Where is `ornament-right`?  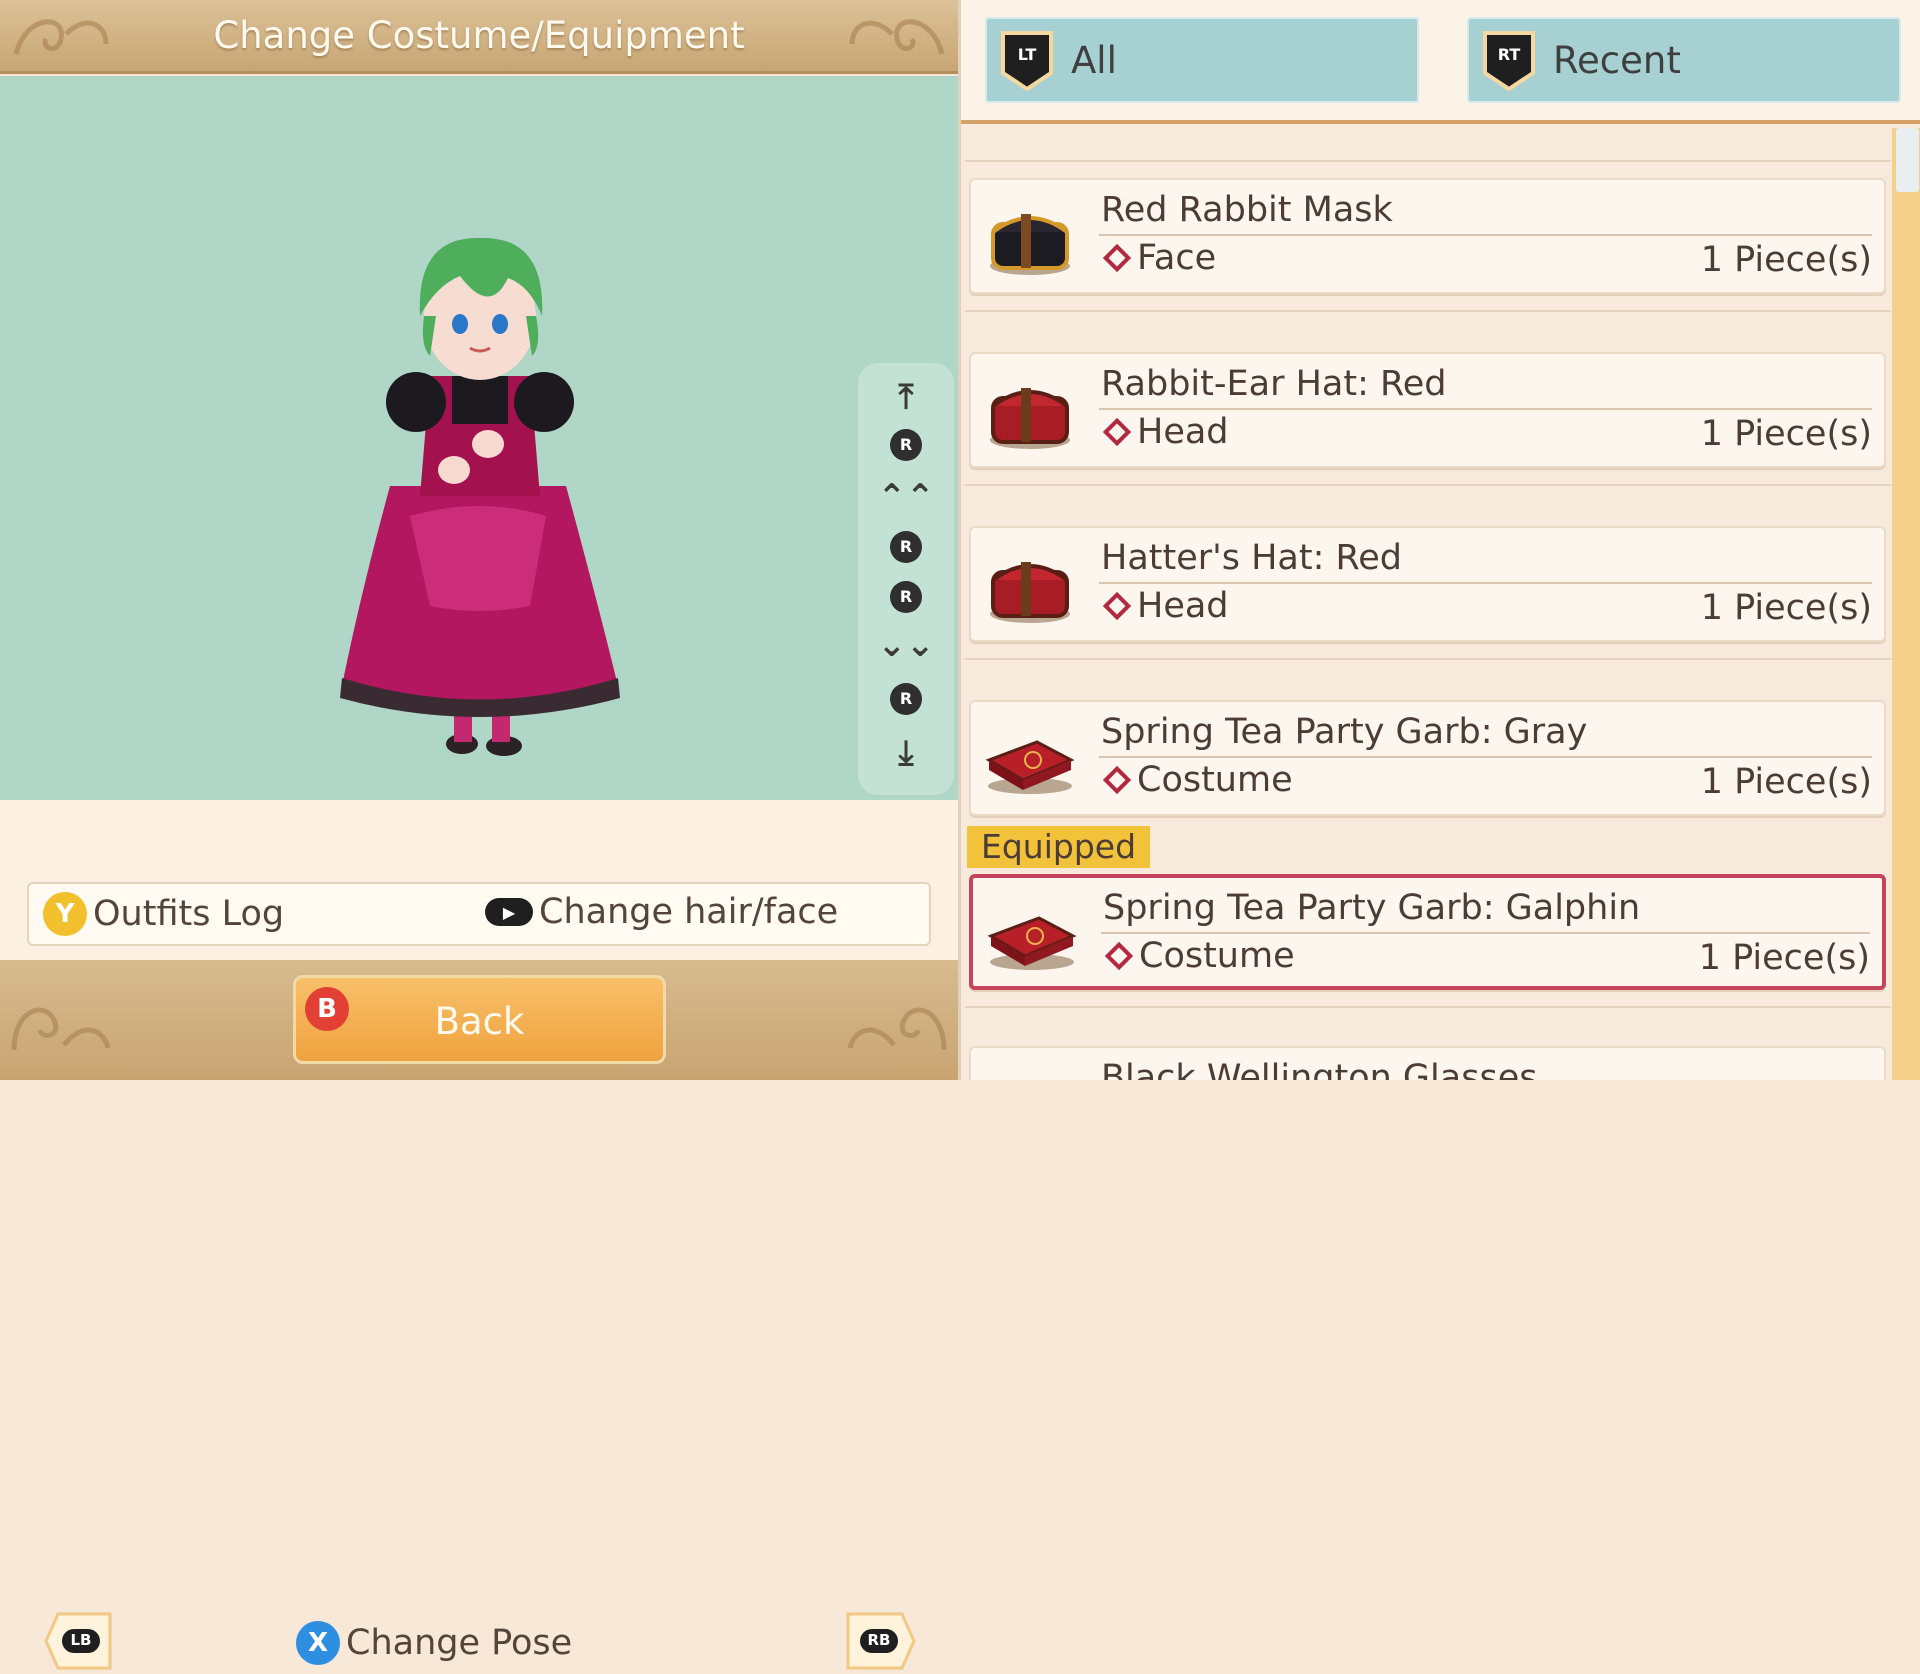
ornament-right is located at coordinates (897, 37).